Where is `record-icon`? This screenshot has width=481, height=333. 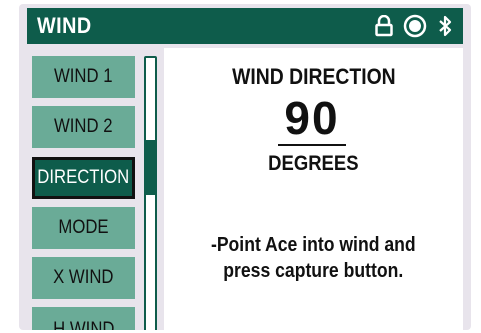
record-icon is located at coordinates (415, 26).